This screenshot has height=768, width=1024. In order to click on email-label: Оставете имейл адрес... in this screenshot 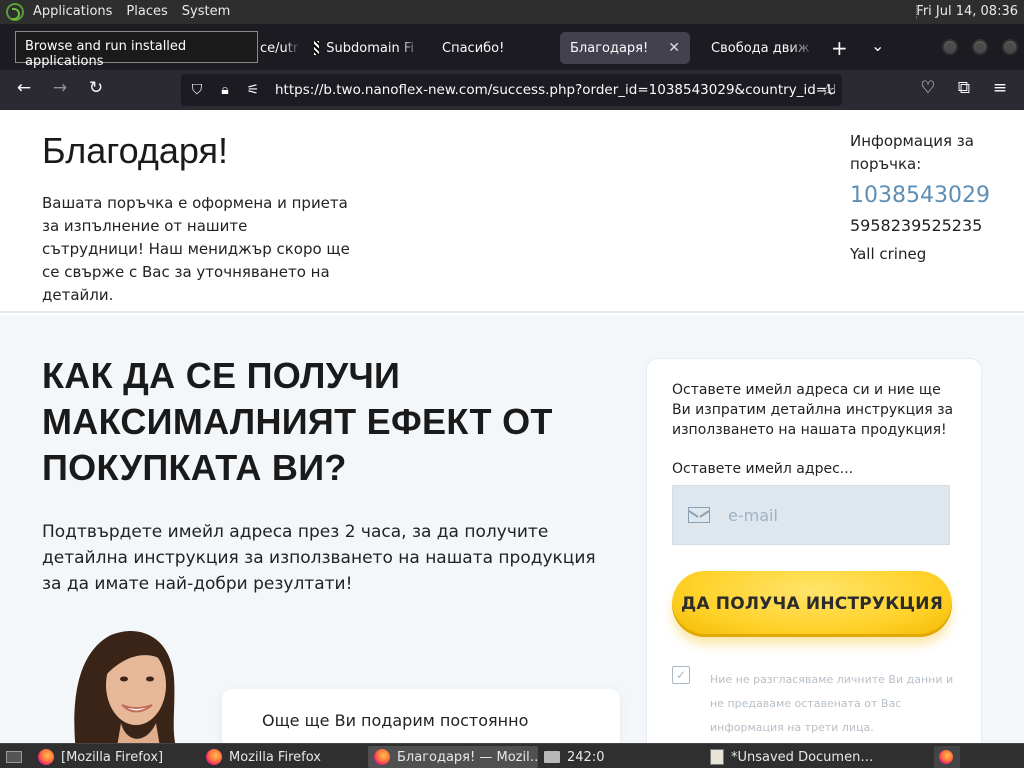, I will do `click(763, 469)`.